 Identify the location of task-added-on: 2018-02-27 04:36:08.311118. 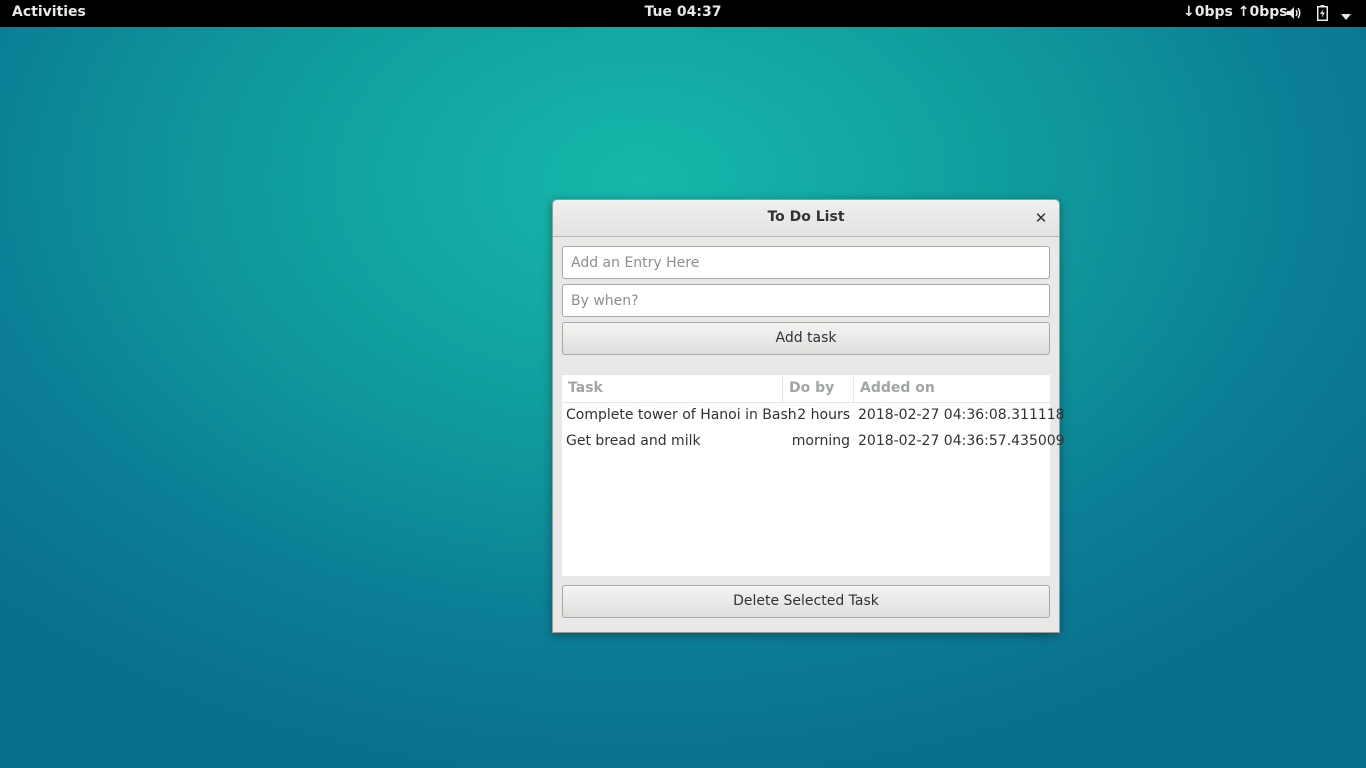
(961, 415).